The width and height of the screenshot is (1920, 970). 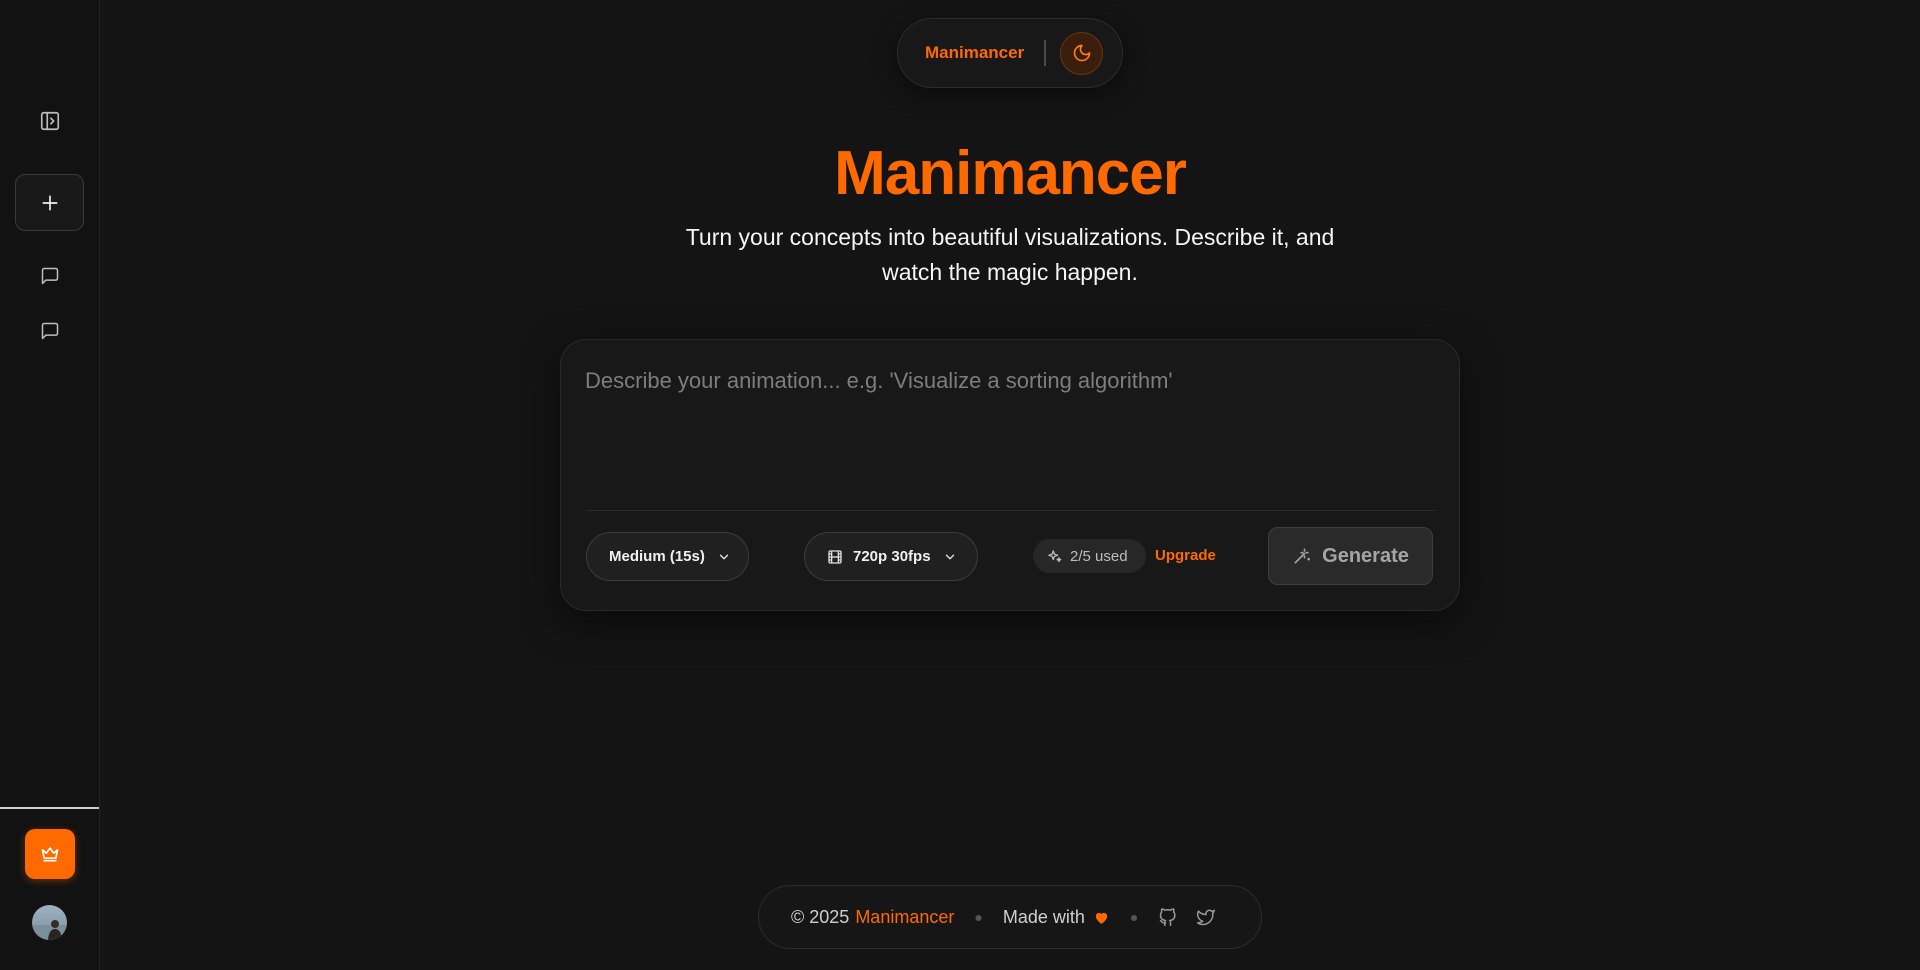 I want to click on generate-label: Generate, so click(x=1365, y=555).